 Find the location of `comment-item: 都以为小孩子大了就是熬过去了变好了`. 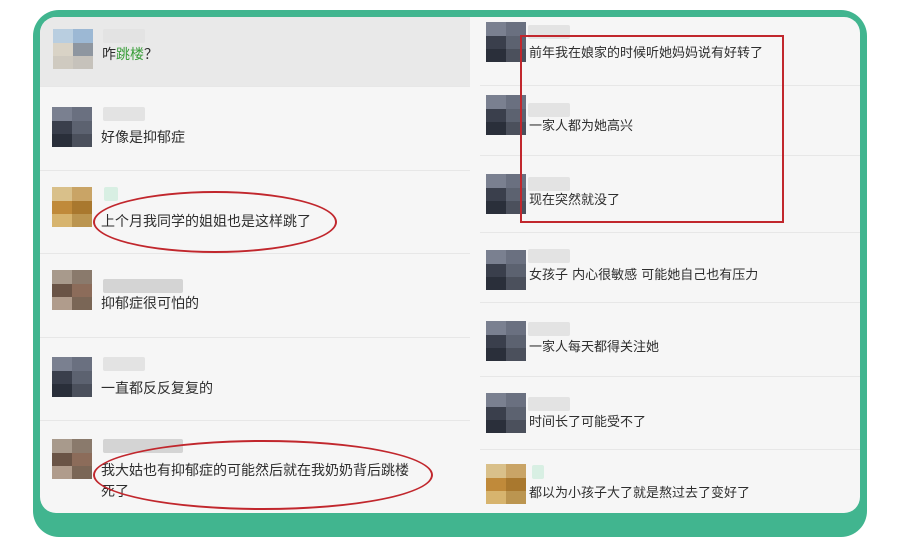

comment-item: 都以为小孩子大了就是熬过去了变好了 is located at coordinates (670, 481).